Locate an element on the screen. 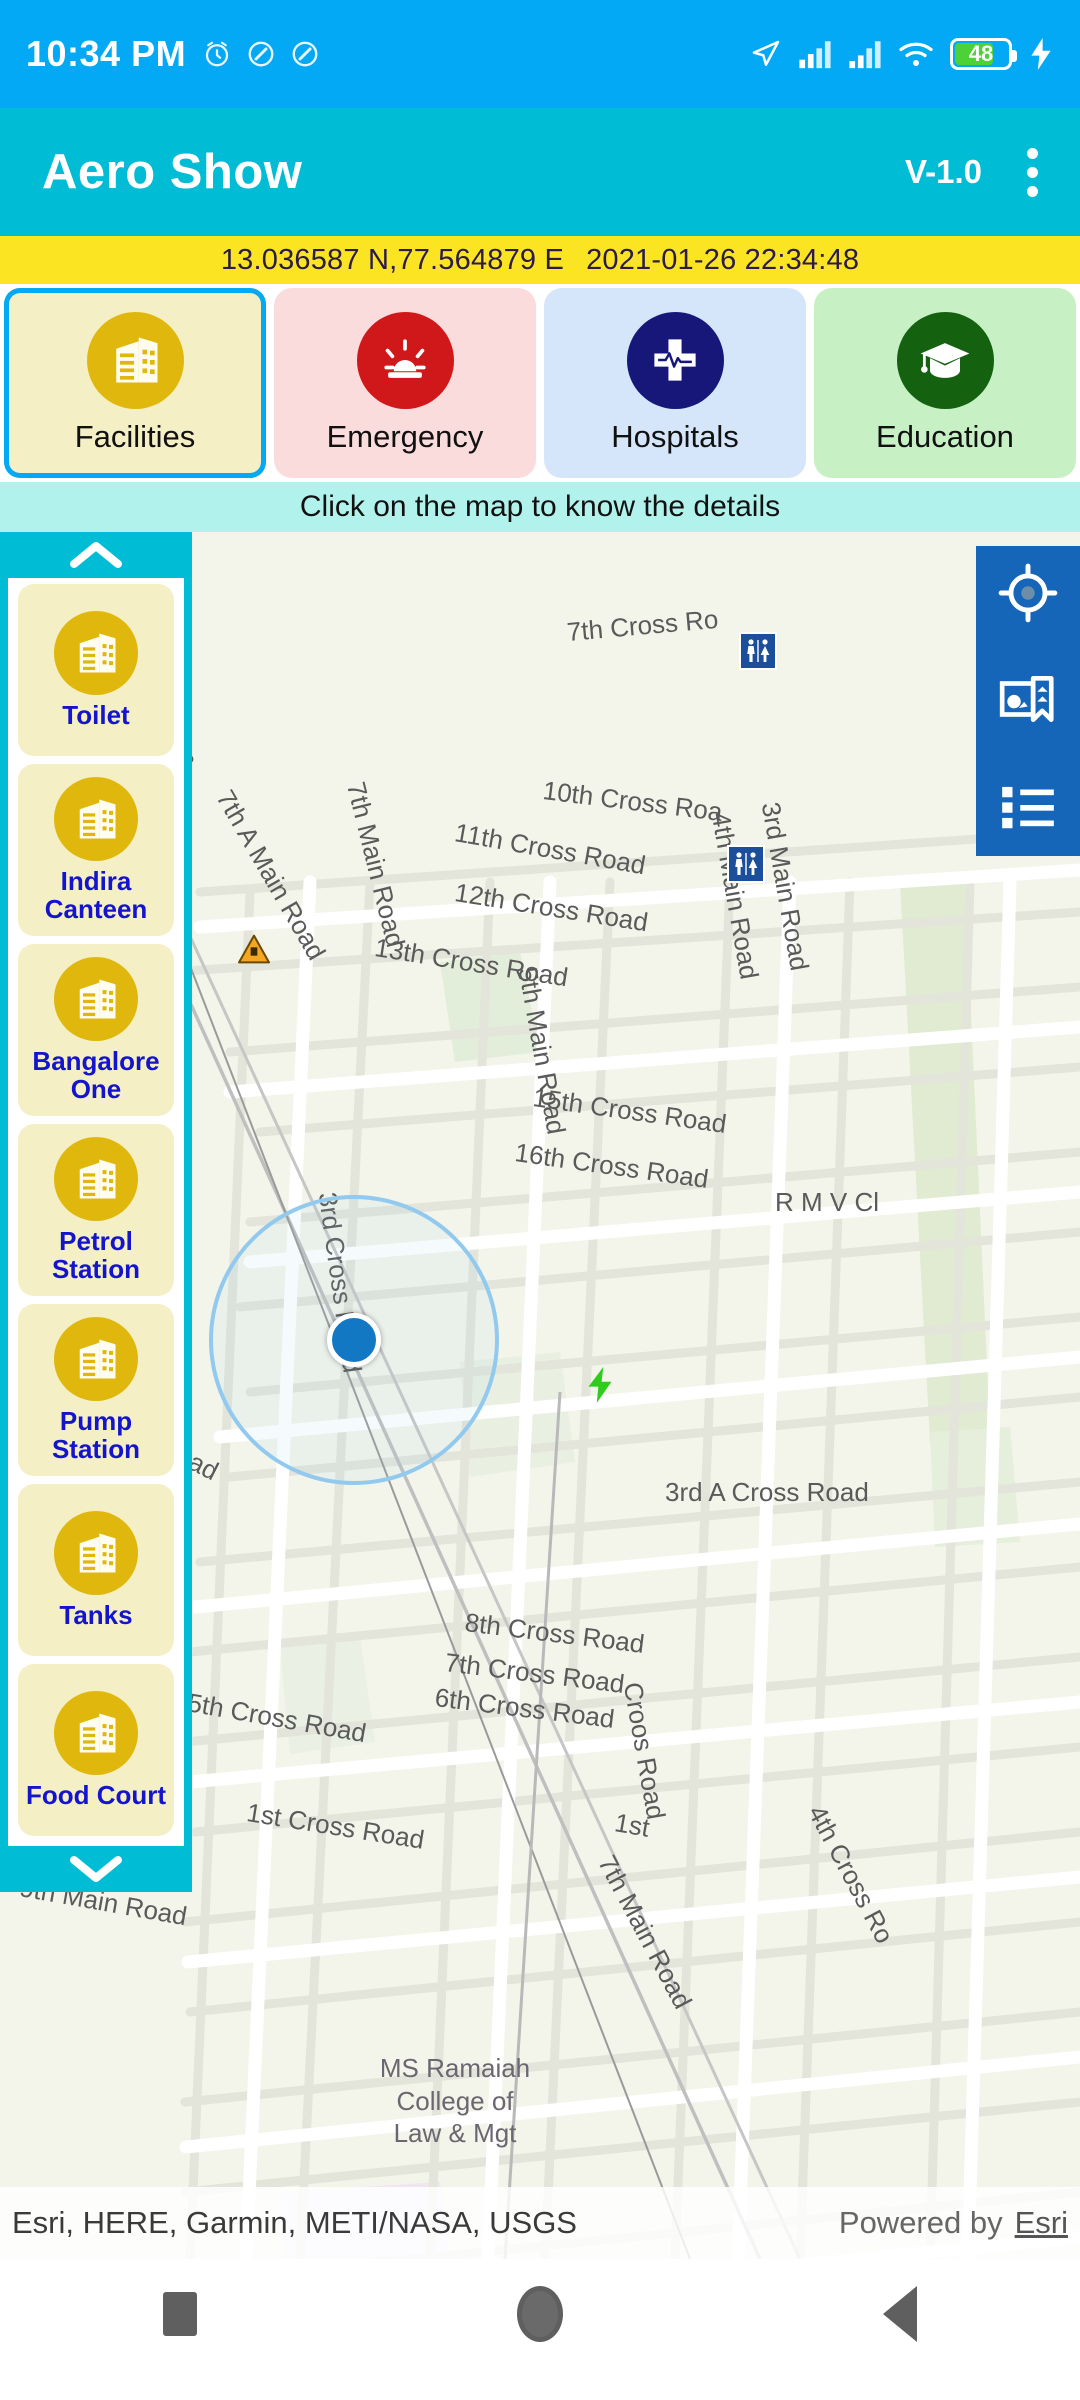 The height and width of the screenshot is (2400, 1080). recents-square-icon is located at coordinates (180, 2314).